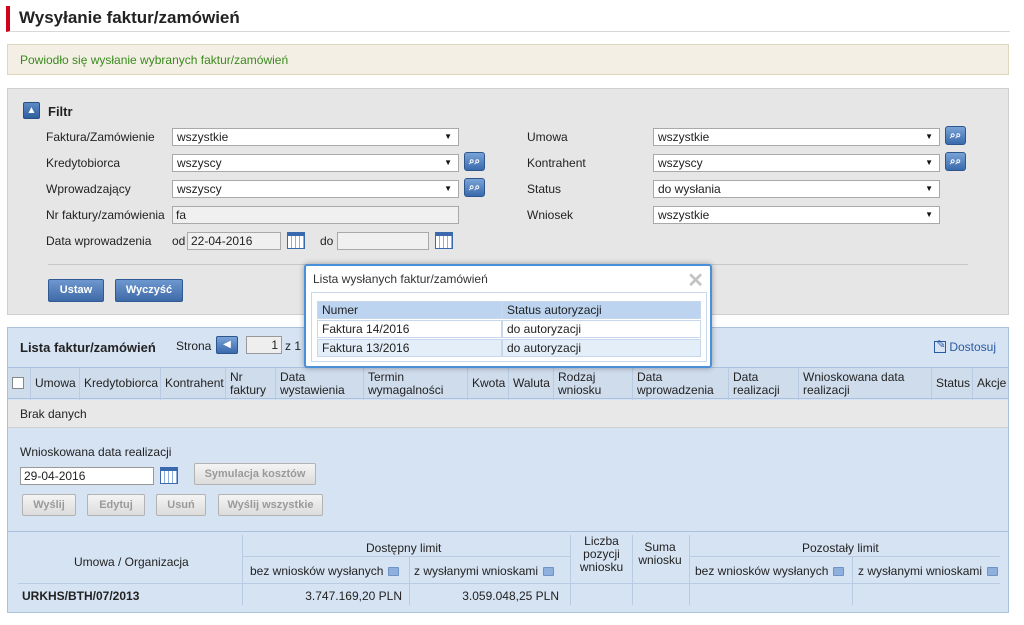 The height and width of the screenshot is (625, 1024). Describe the element at coordinates (796, 189) in the screenshot. I see `status-select: do wysłania ▼` at that location.